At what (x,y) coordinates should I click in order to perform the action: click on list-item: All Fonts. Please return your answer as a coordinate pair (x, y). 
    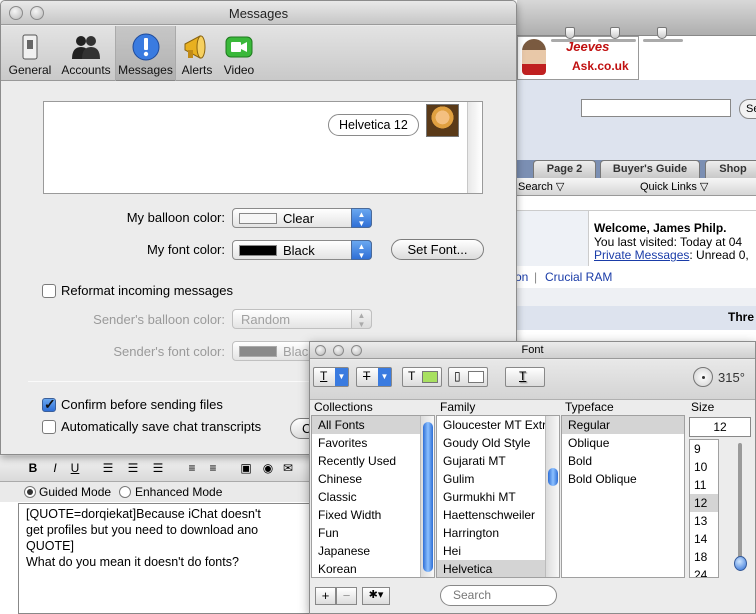
    Looking at the image, I should click on (373, 425).